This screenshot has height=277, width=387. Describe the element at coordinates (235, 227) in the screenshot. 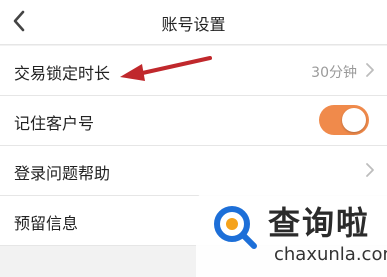

I see `magnifier-logo-icon` at that location.